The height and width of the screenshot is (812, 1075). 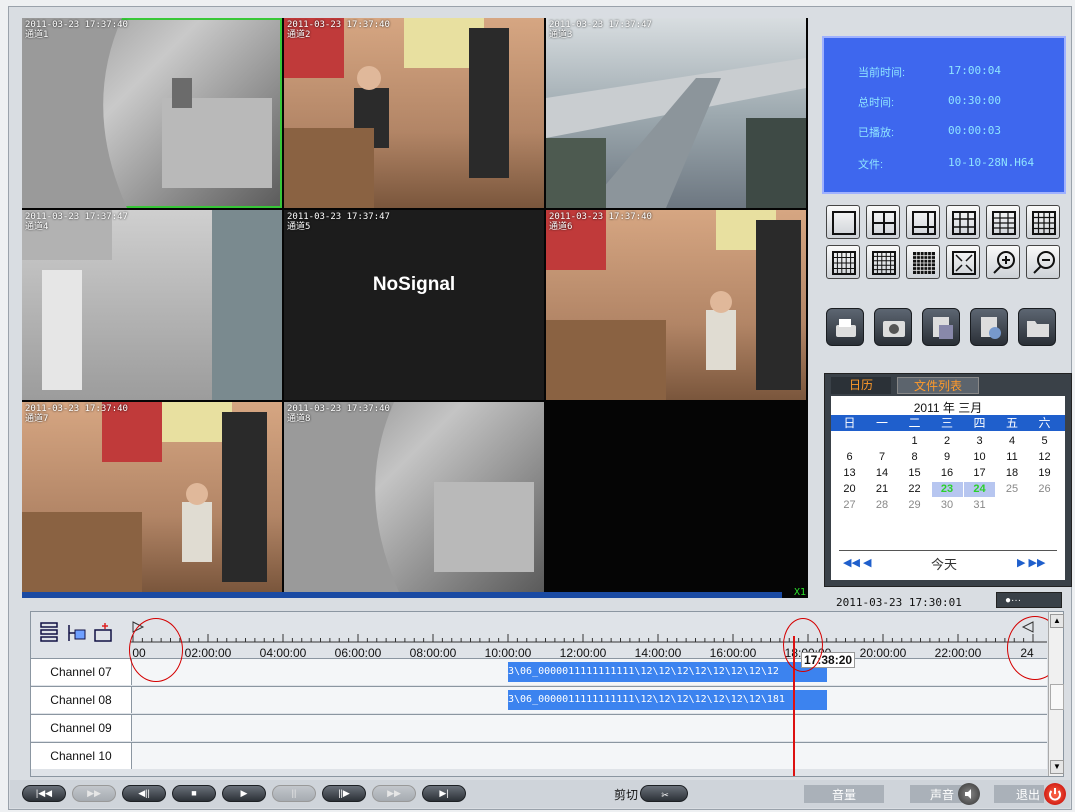 What do you see at coordinates (849, 489) in the screenshot?
I see `calendar-day: 20` at bounding box center [849, 489].